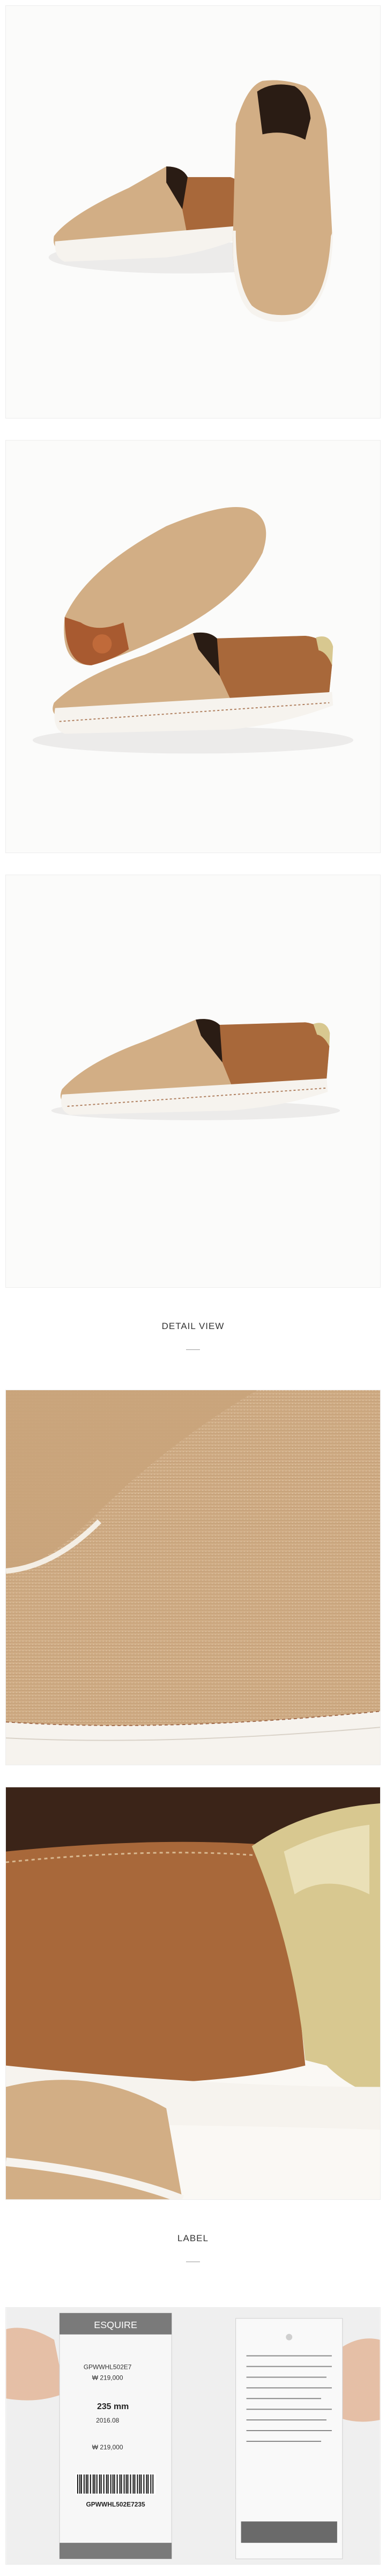 Image resolution: width=386 pixels, height=2576 pixels. Describe the element at coordinates (107, 2447) in the screenshot. I see `tag-price-footer: ₩ 219,000` at that location.